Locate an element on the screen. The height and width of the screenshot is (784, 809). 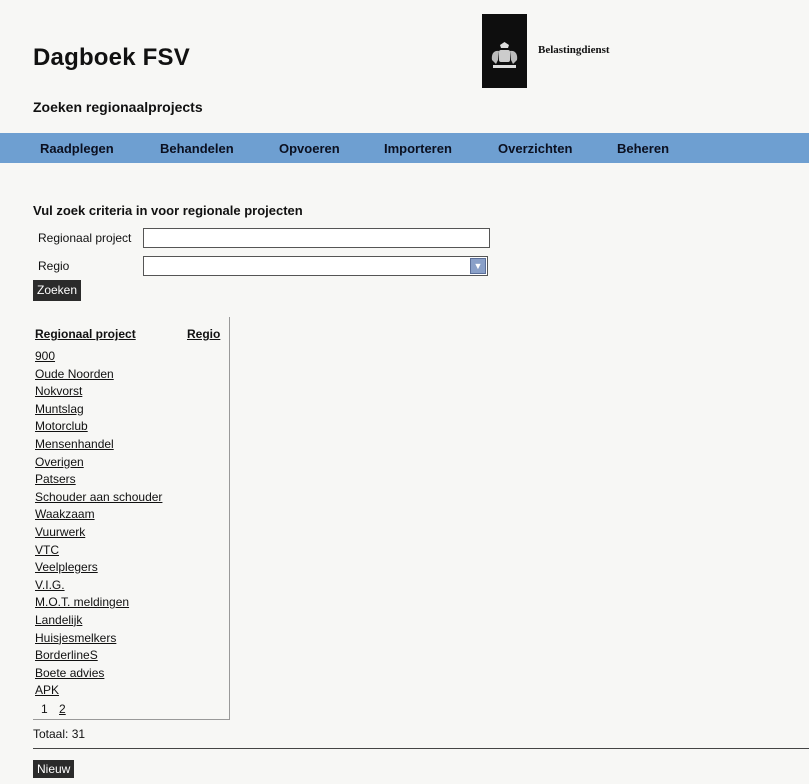
nav-item-behandelen: Behandelen is located at coordinates (197, 148).